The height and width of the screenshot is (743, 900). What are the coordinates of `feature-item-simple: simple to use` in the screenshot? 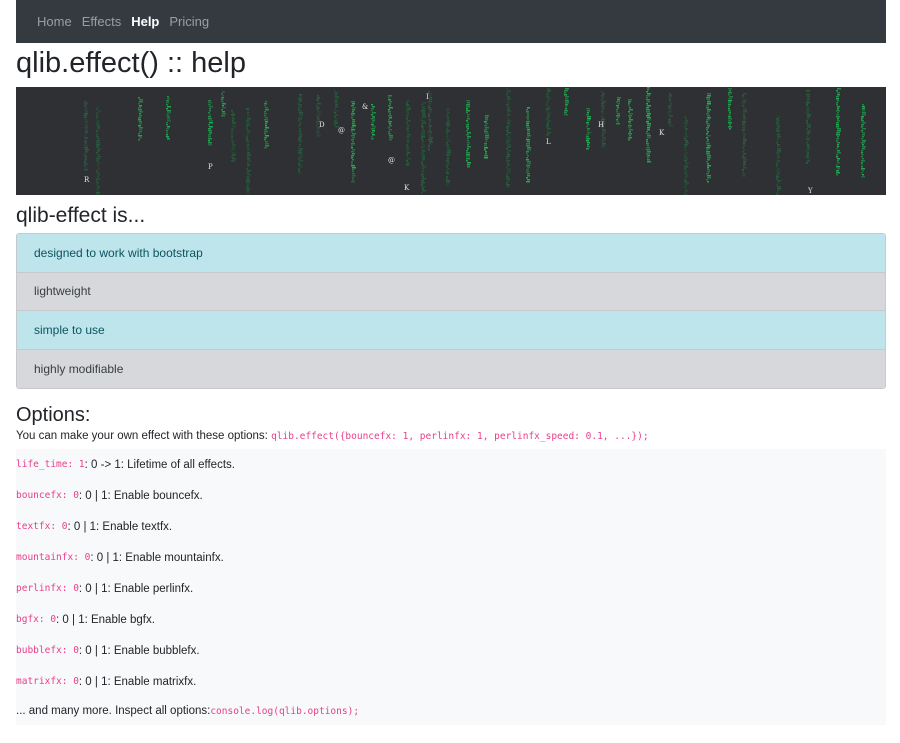 It's located at (451, 330).